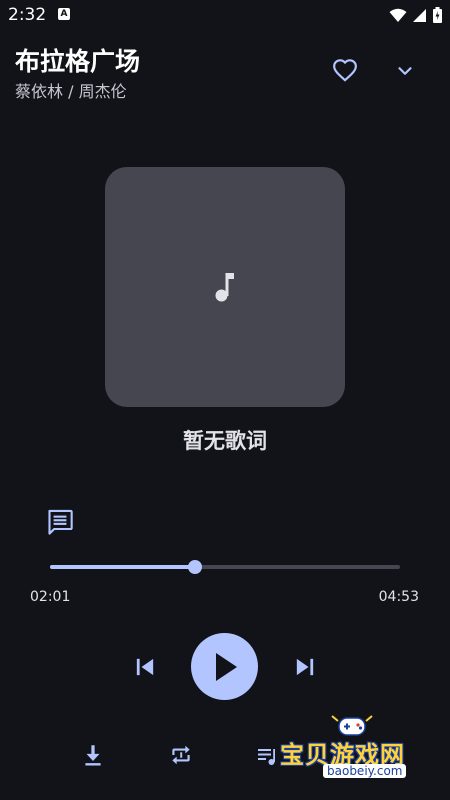 Image resolution: width=450 pixels, height=800 pixels. I want to click on skip-next-icon, so click(305, 667).